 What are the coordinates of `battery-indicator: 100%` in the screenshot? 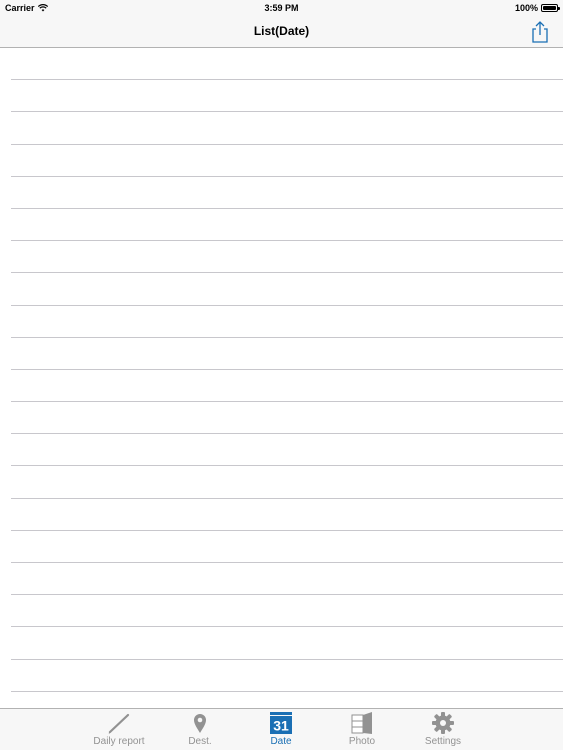 It's located at (537, 8).